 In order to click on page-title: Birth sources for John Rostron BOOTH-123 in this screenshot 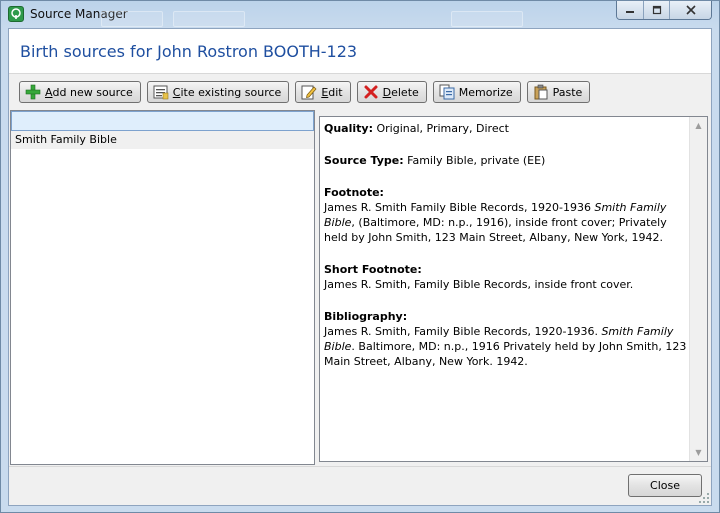, I will do `click(189, 51)`.